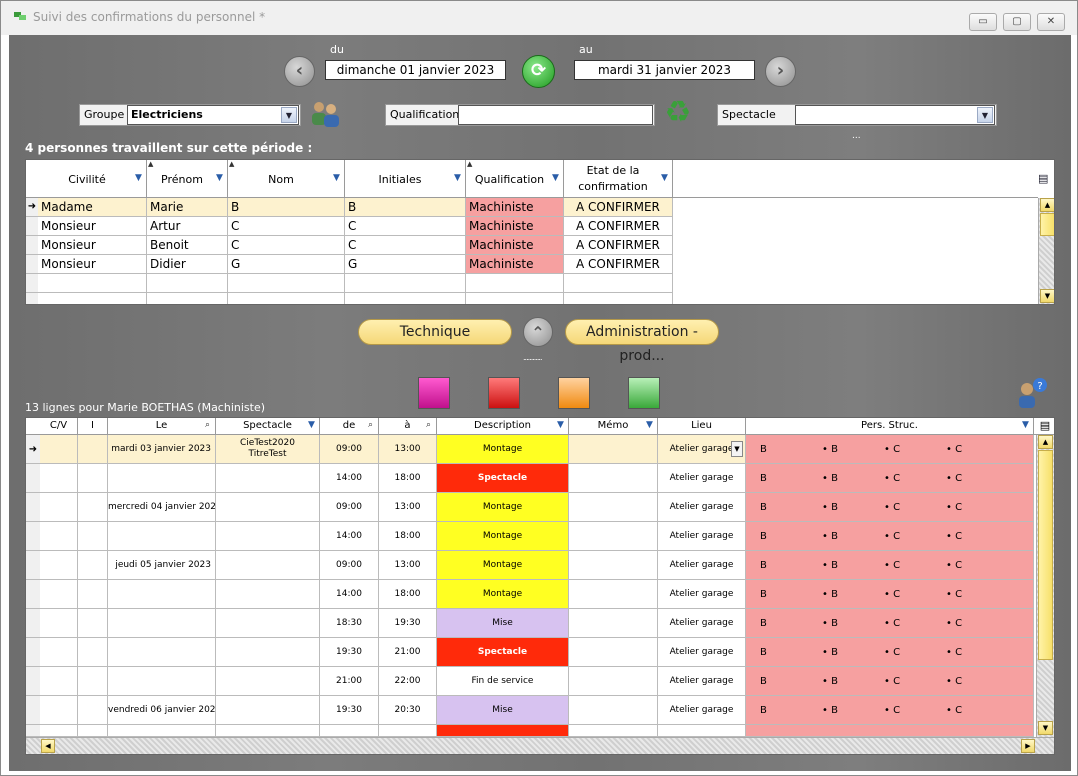 The image size is (1078, 776). What do you see at coordinates (408, 426) in the screenshot?
I see `header-a: à ⌕` at bounding box center [408, 426].